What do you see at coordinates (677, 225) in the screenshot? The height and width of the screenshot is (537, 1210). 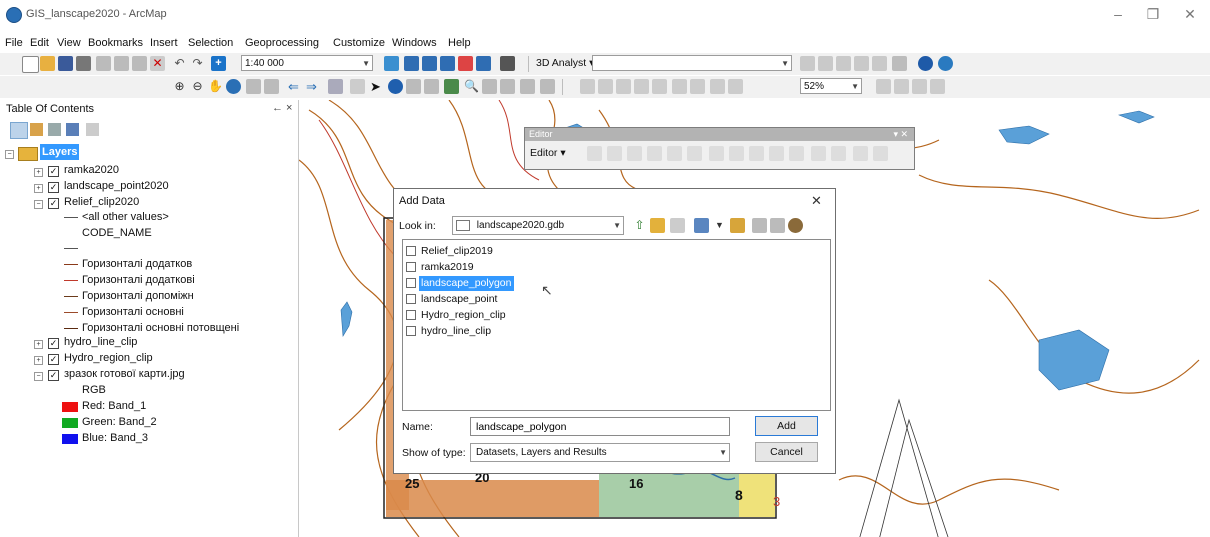 I see `connect-folder-icon` at bounding box center [677, 225].